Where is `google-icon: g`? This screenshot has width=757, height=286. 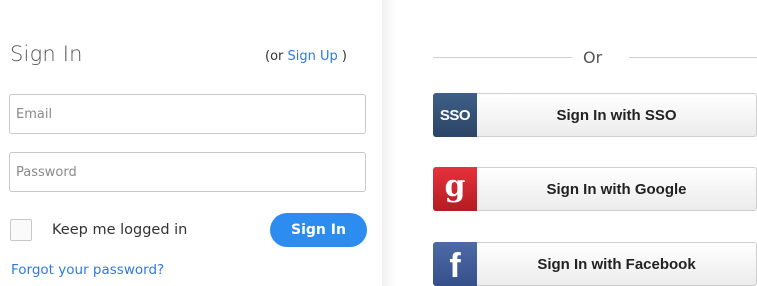
google-icon: g is located at coordinates (455, 189).